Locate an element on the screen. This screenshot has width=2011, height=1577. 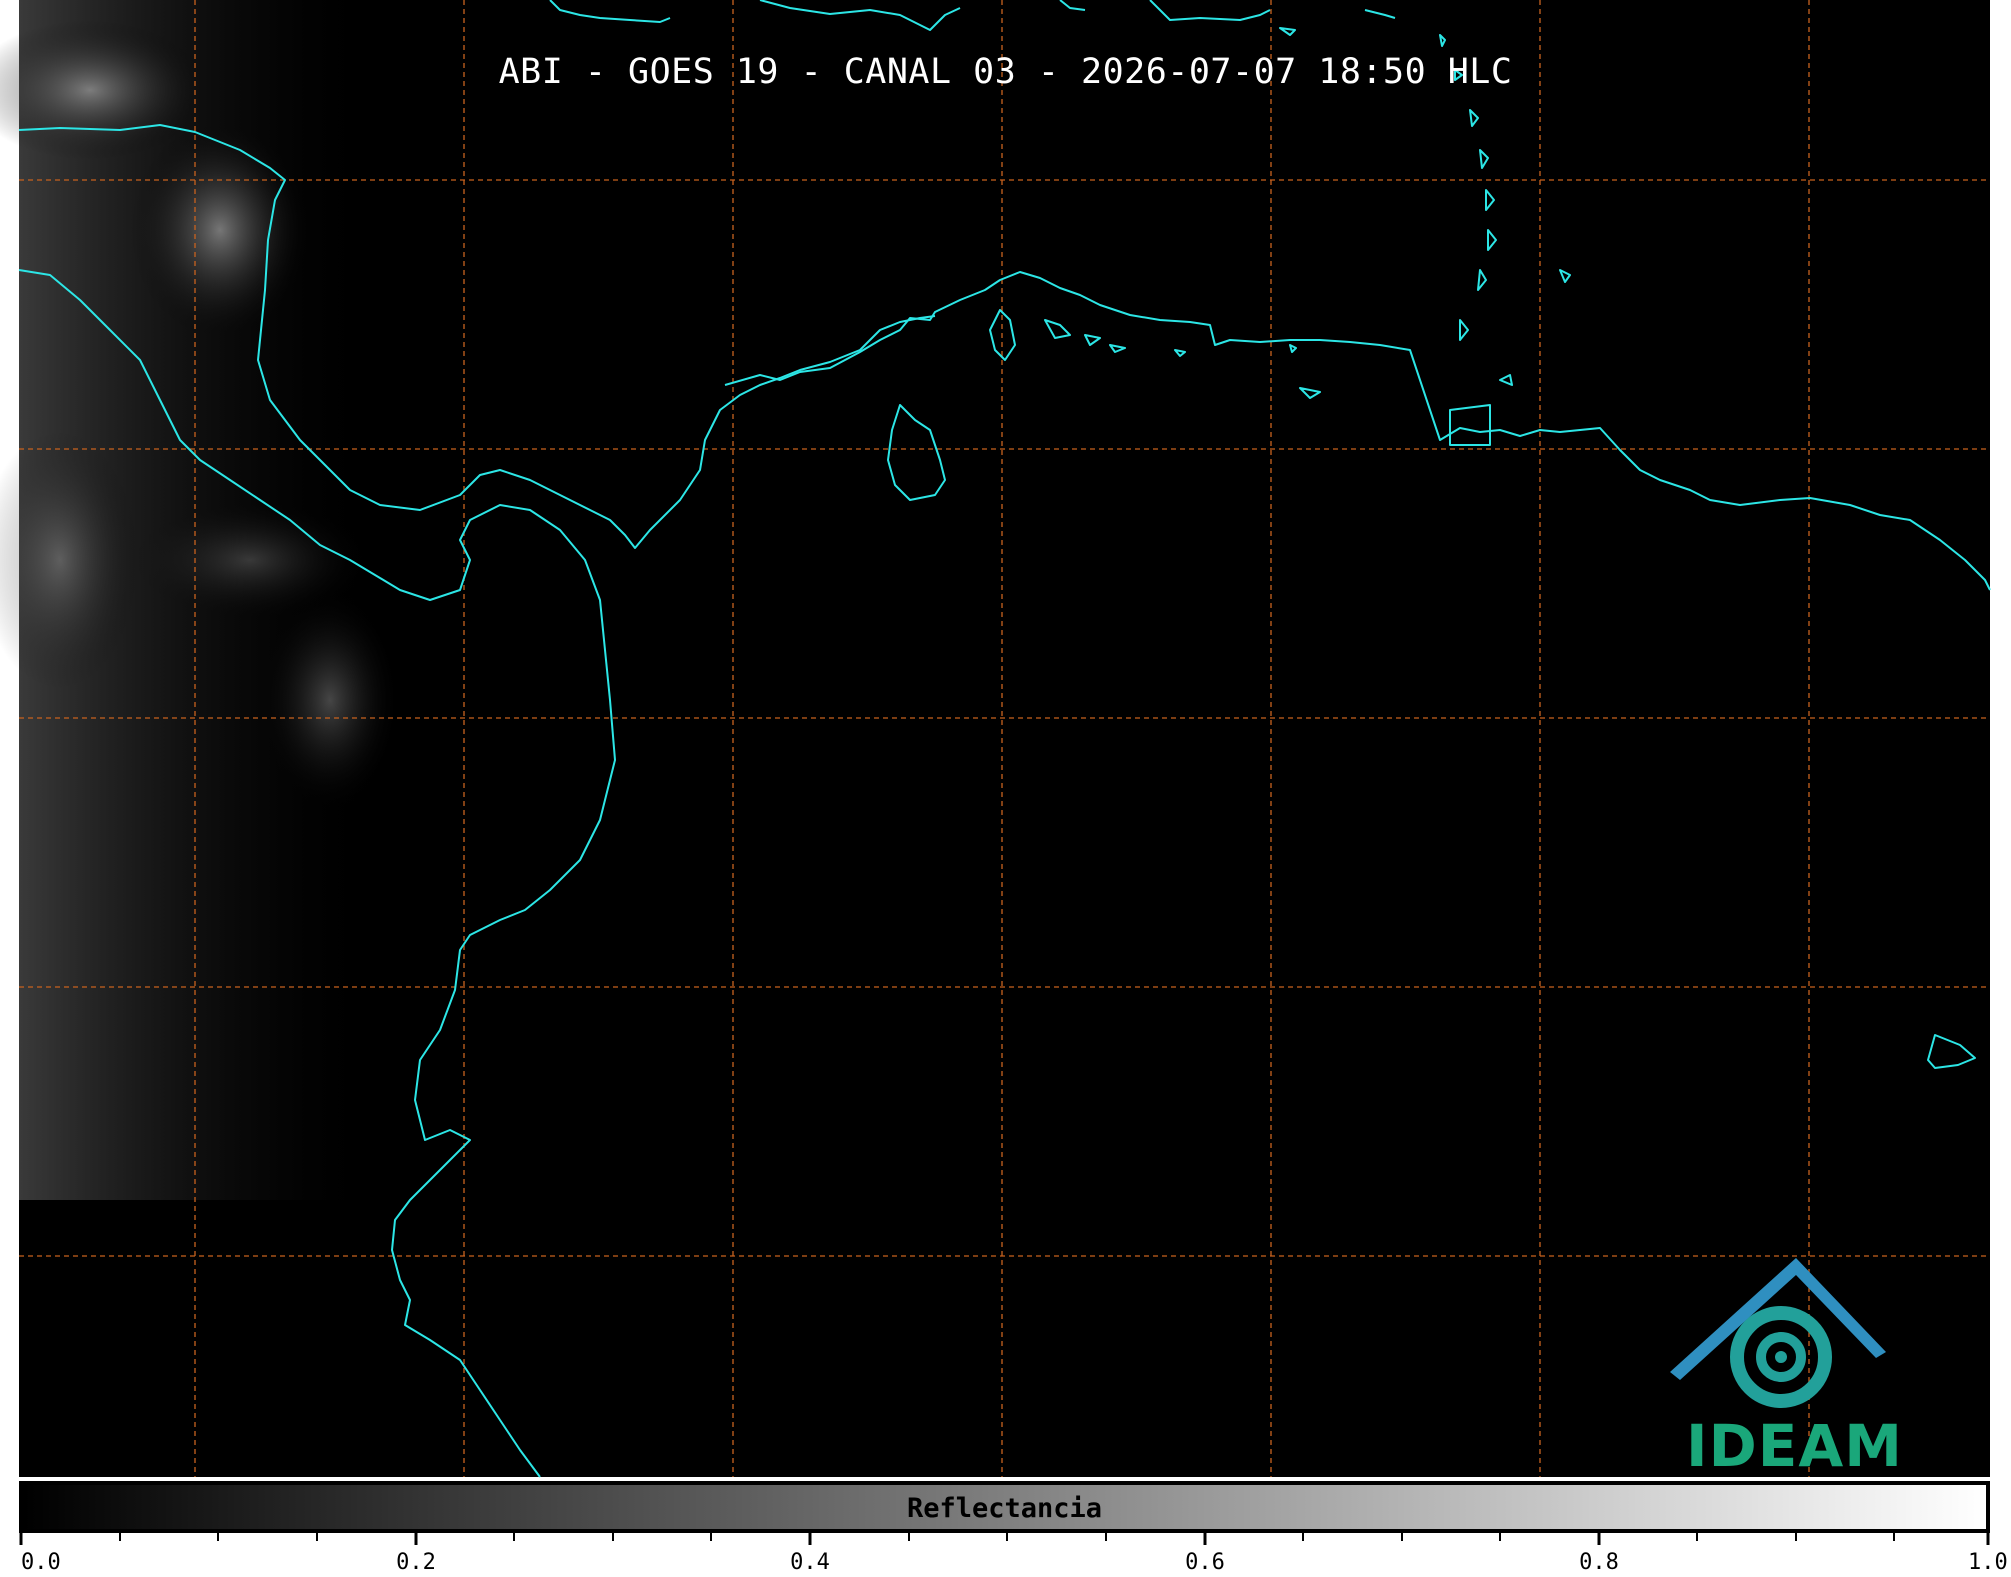
colorbar-tick-label: 1.0 is located at coordinates (1988, 1562).